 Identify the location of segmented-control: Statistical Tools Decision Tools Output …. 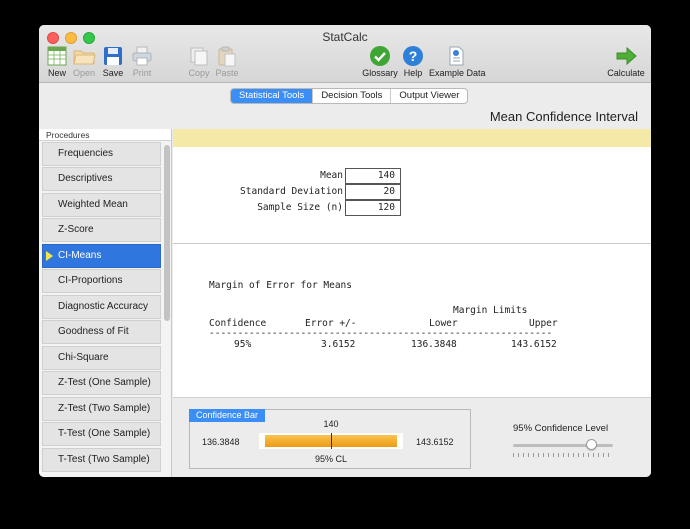
(349, 96).